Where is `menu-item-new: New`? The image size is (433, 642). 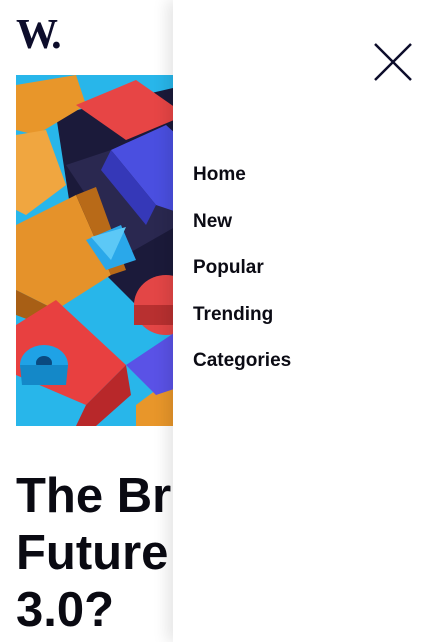 menu-item-new: New is located at coordinates (242, 221).